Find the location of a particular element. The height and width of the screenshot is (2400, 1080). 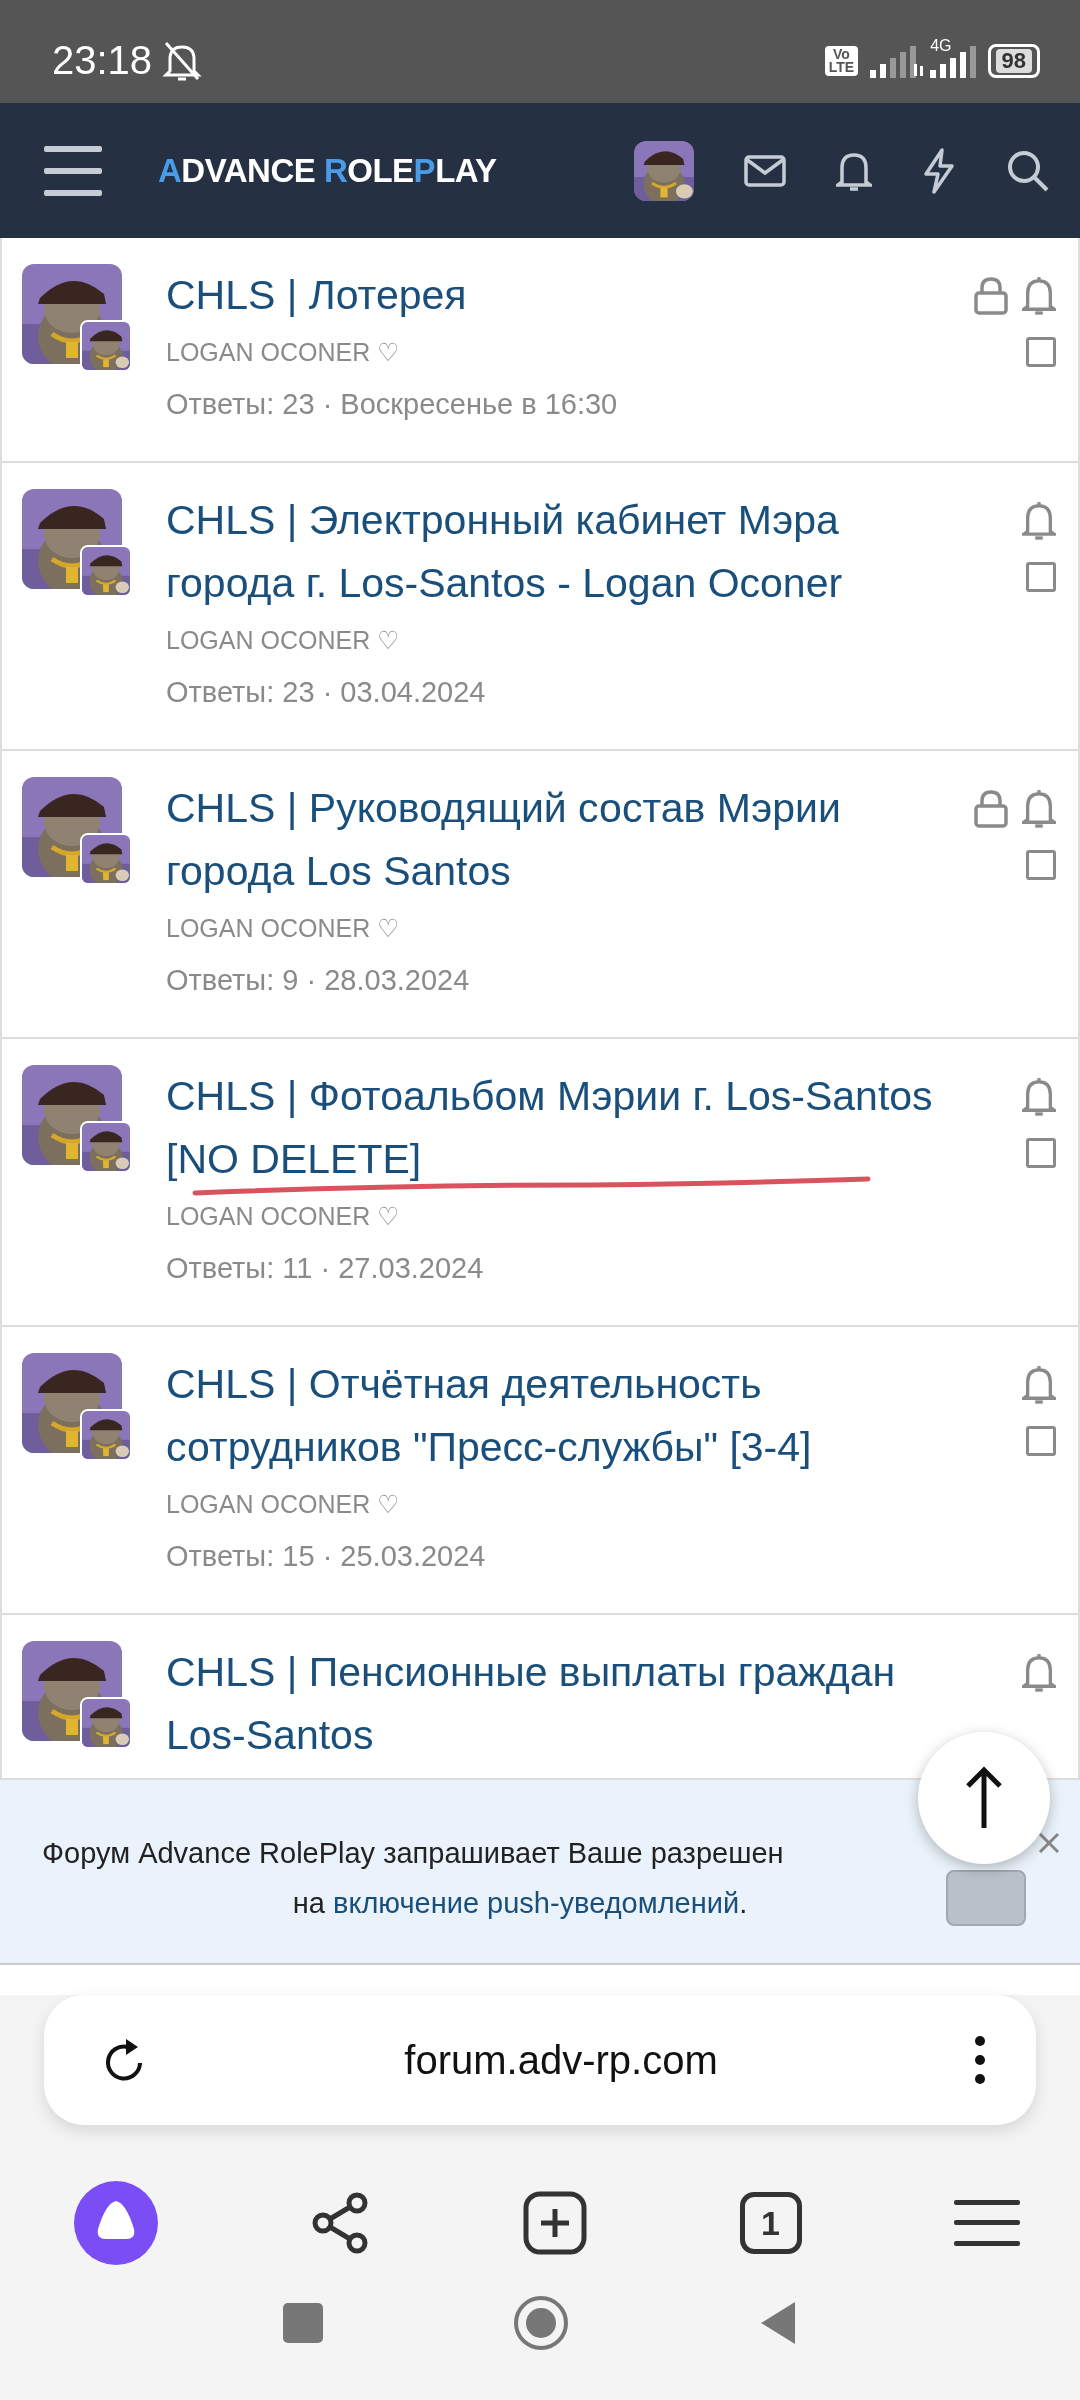

volte-icon: Vo LTE is located at coordinates (841, 60).